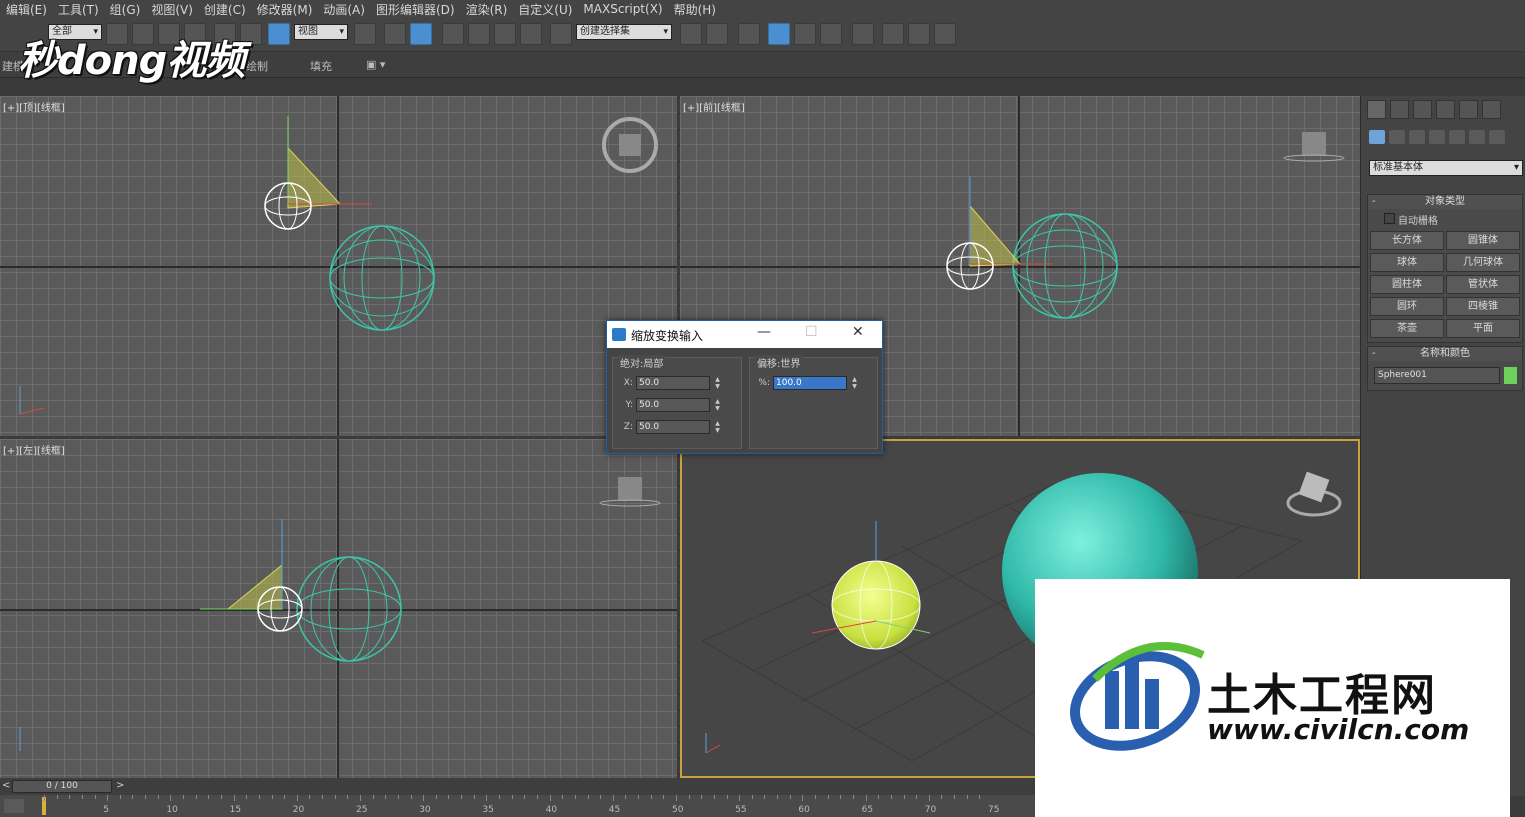 The width and height of the screenshot is (1525, 817). I want to click on motion-tab-icon, so click(1445, 109).